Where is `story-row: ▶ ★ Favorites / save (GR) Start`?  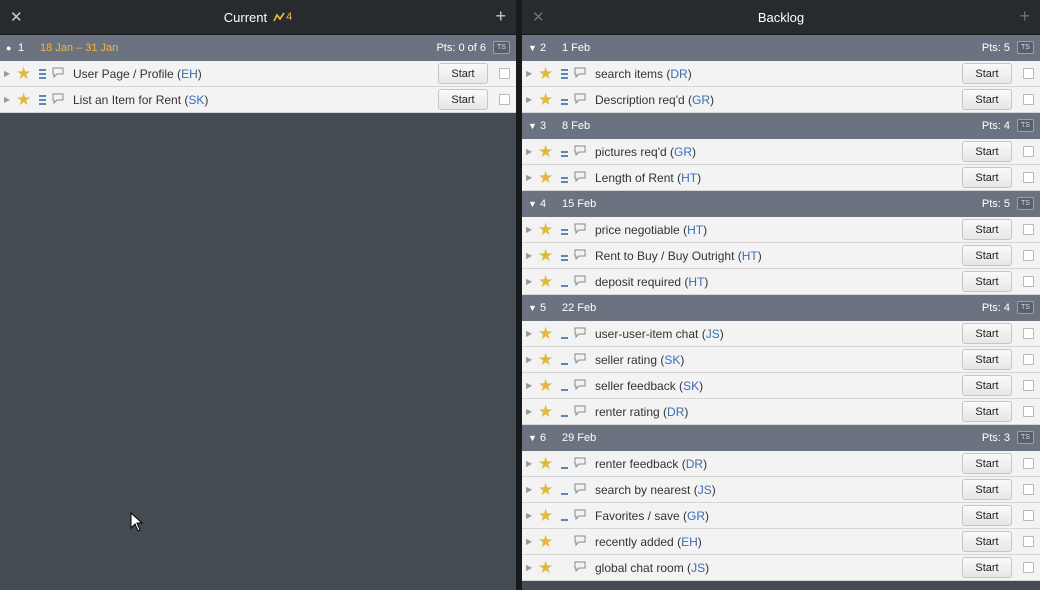 story-row: ▶ ★ Favorites / save (GR) Start is located at coordinates (781, 516).